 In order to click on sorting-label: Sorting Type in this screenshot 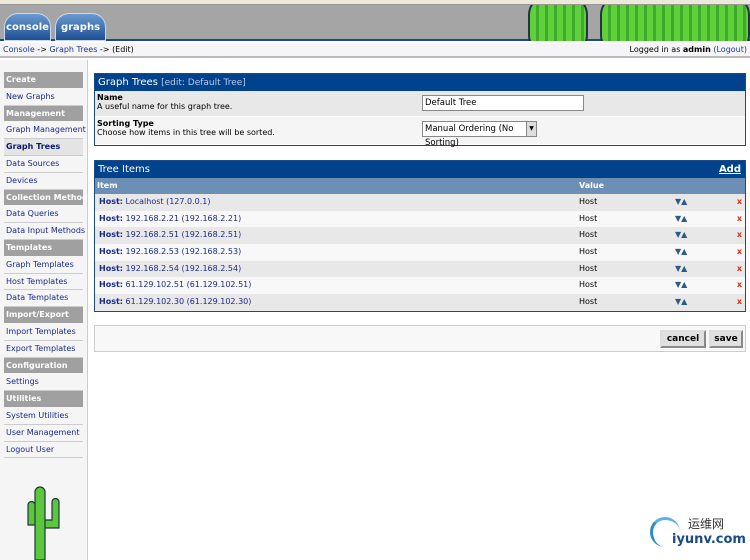, I will do `click(125, 123)`.